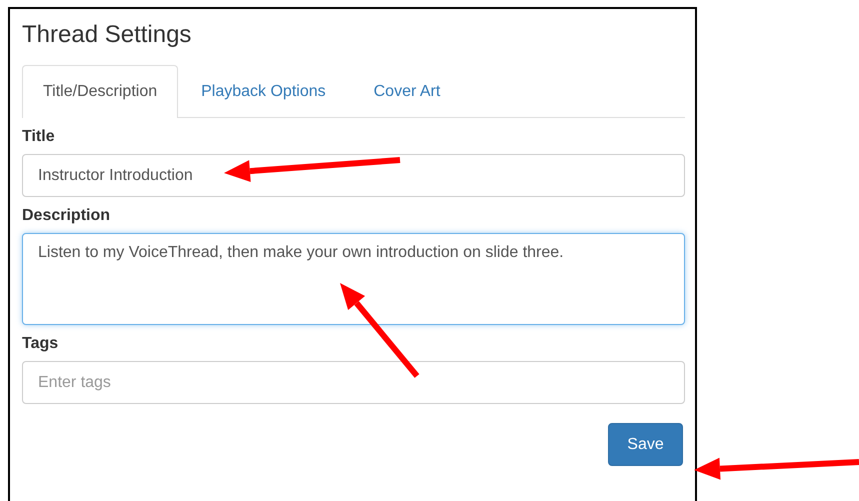  Describe the element at coordinates (39, 137) in the screenshot. I see `field-label: Title` at that location.